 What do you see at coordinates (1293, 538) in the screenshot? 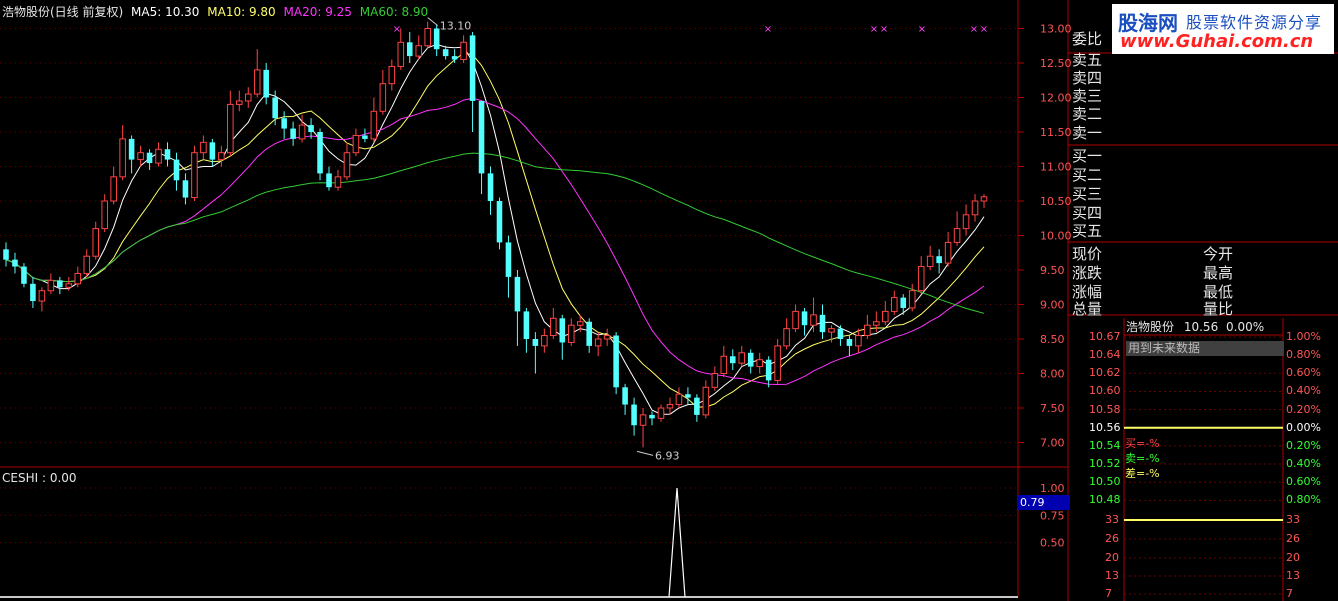
I see `volume-tick-right: 26` at bounding box center [1293, 538].